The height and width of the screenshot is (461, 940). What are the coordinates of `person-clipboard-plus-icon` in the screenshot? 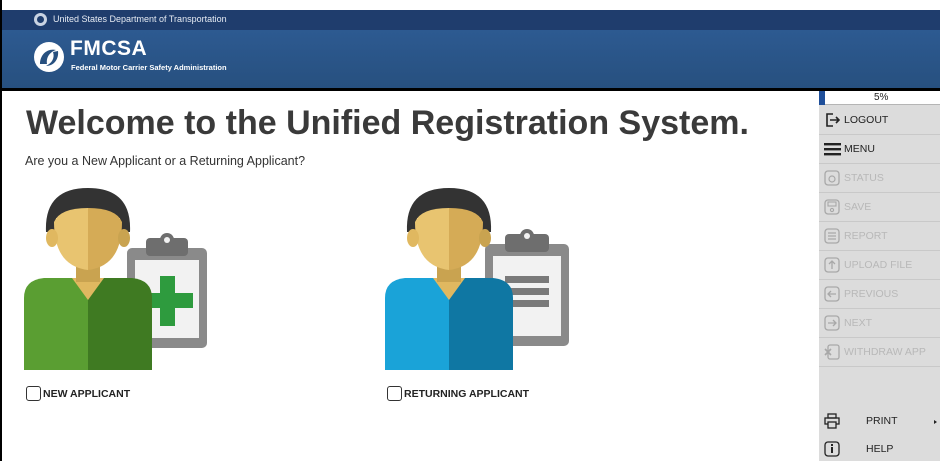 It's located at (115, 279).